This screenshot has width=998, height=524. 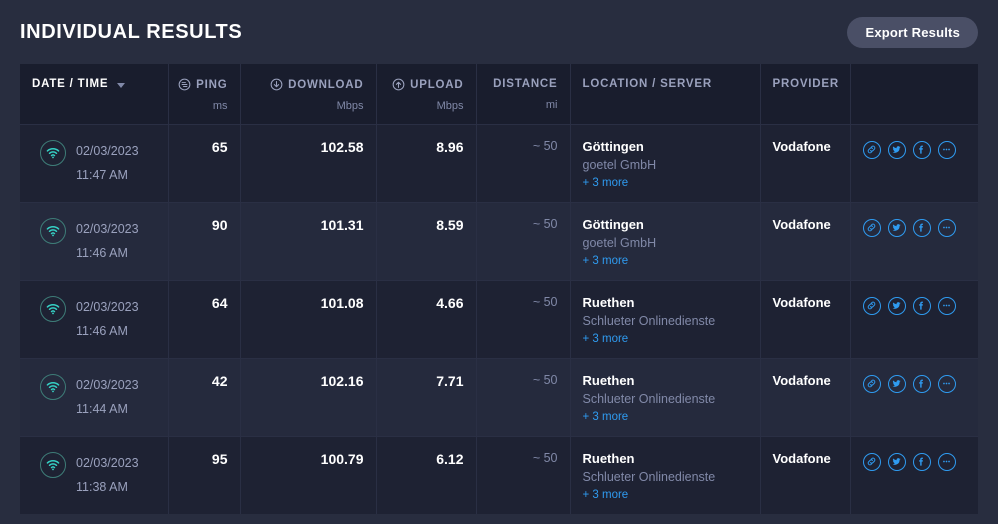 I want to click on download-value: 102.58, so click(x=342, y=146).